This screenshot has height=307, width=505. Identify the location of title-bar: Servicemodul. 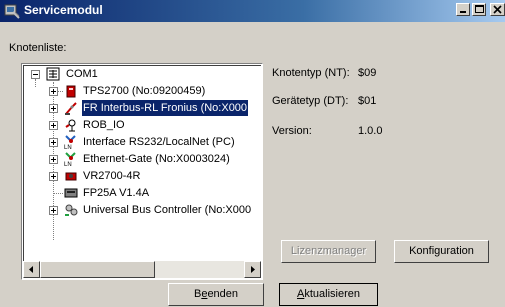
(252, 11).